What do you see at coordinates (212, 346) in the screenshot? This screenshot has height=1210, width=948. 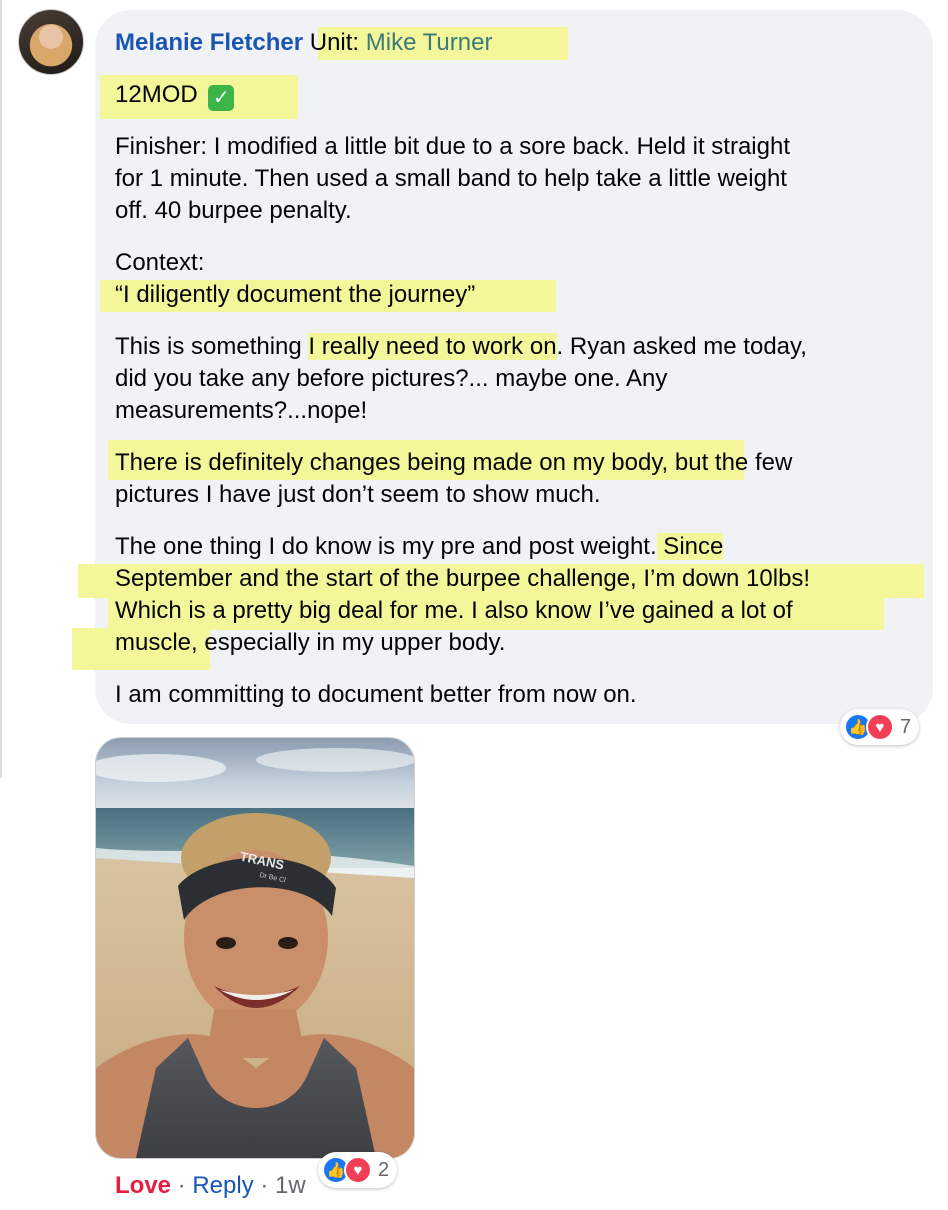 I see `para1-text-a: This is something` at bounding box center [212, 346].